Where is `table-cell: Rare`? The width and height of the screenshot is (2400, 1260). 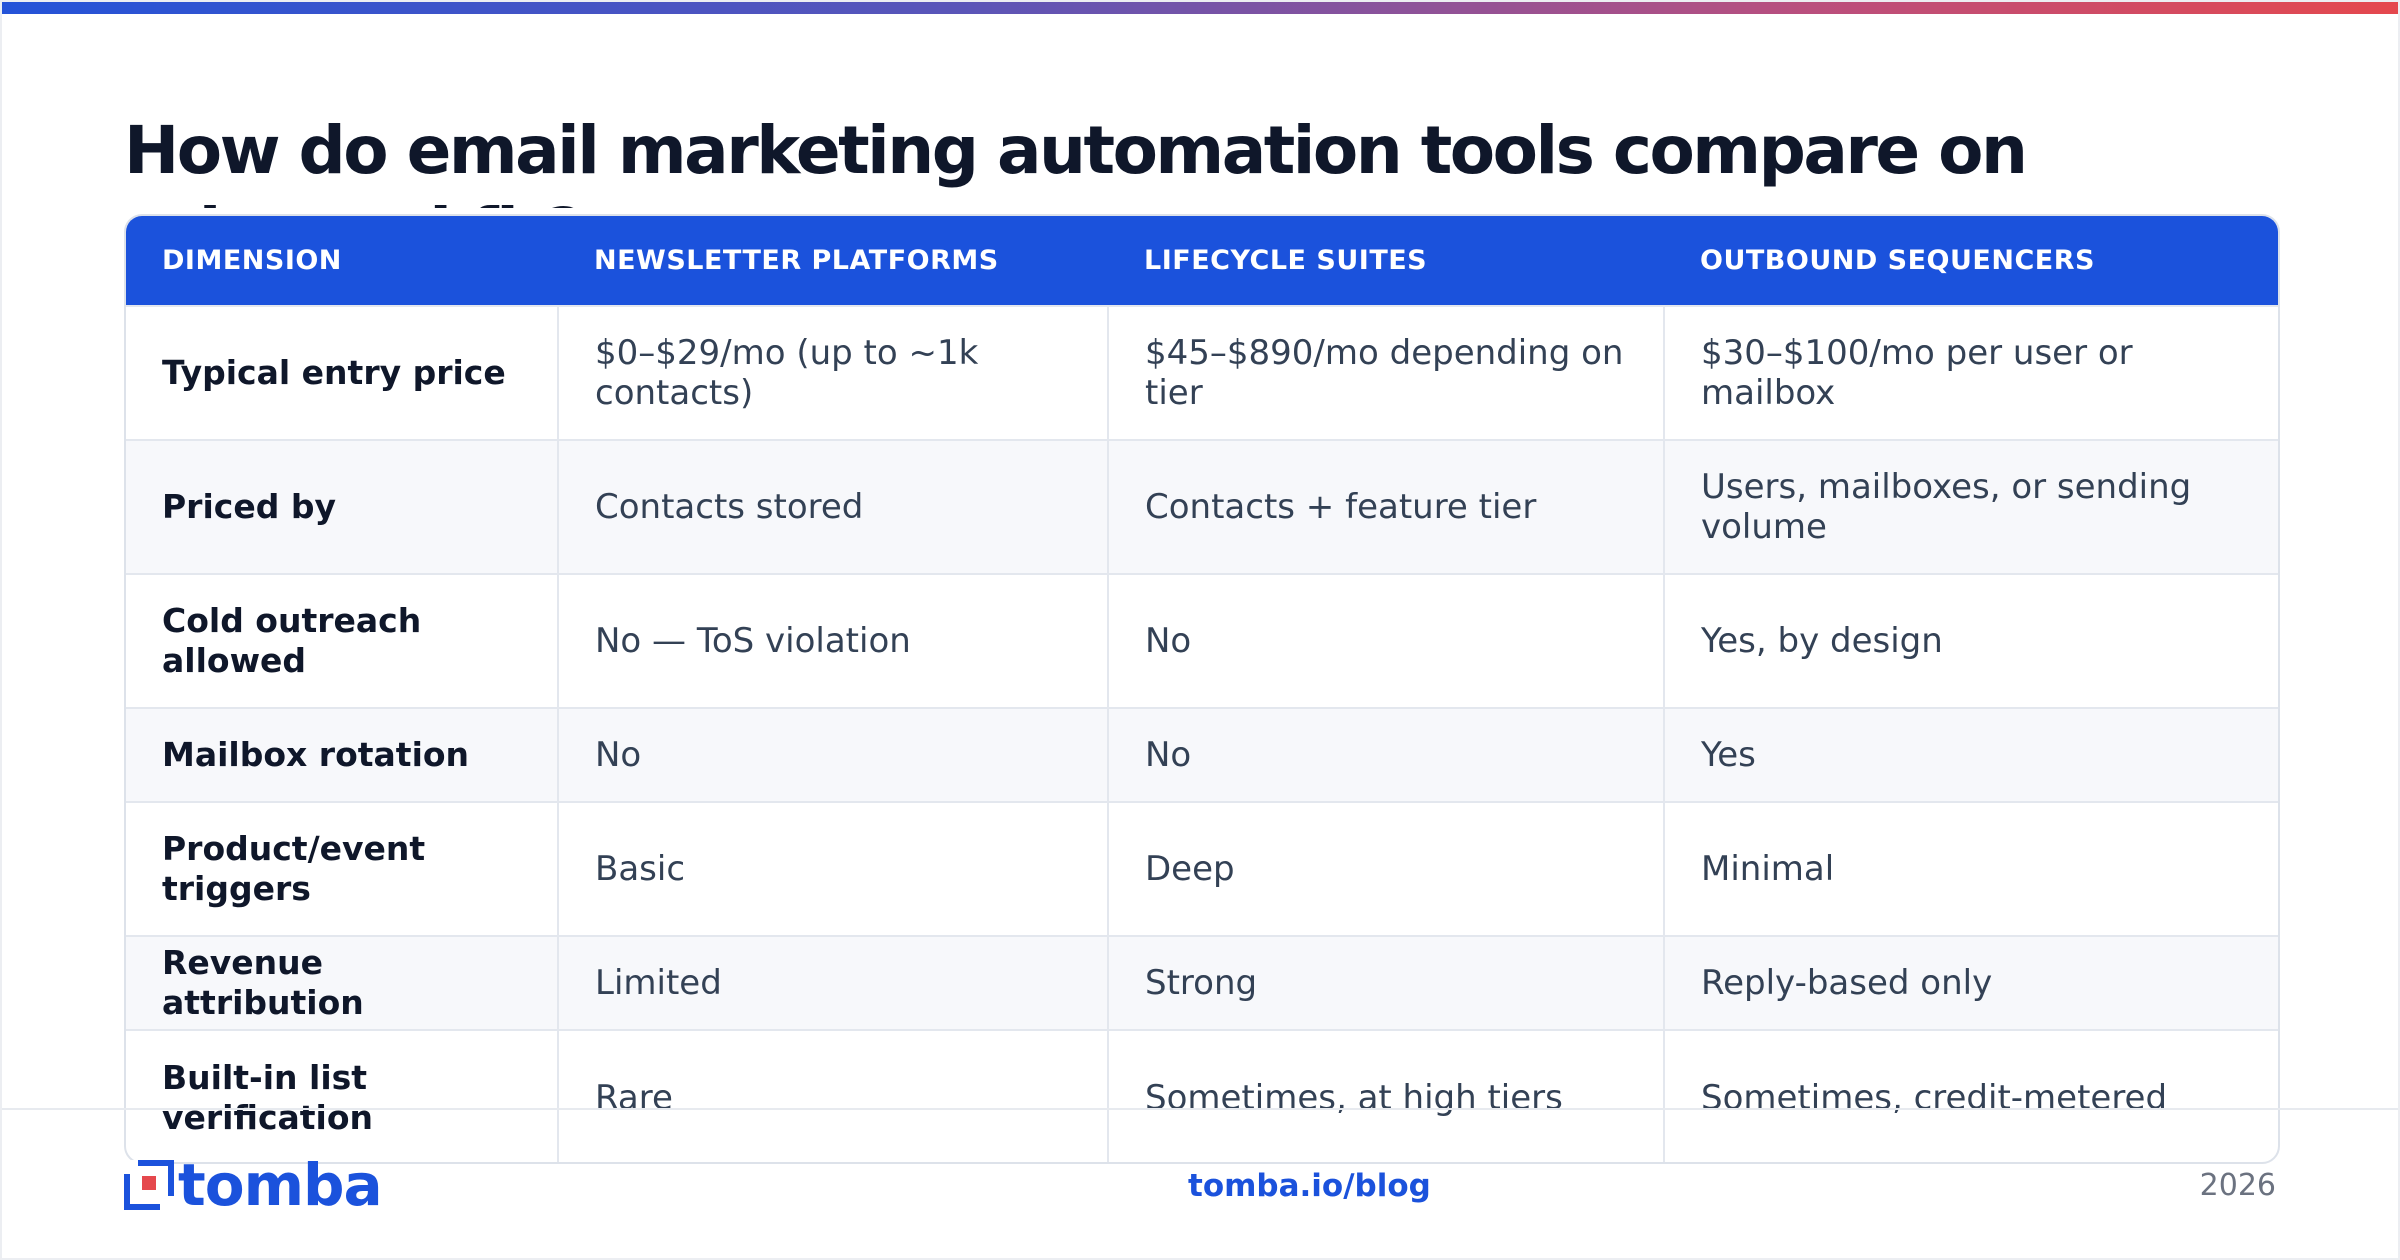
table-cell: Rare is located at coordinates (832, 1095).